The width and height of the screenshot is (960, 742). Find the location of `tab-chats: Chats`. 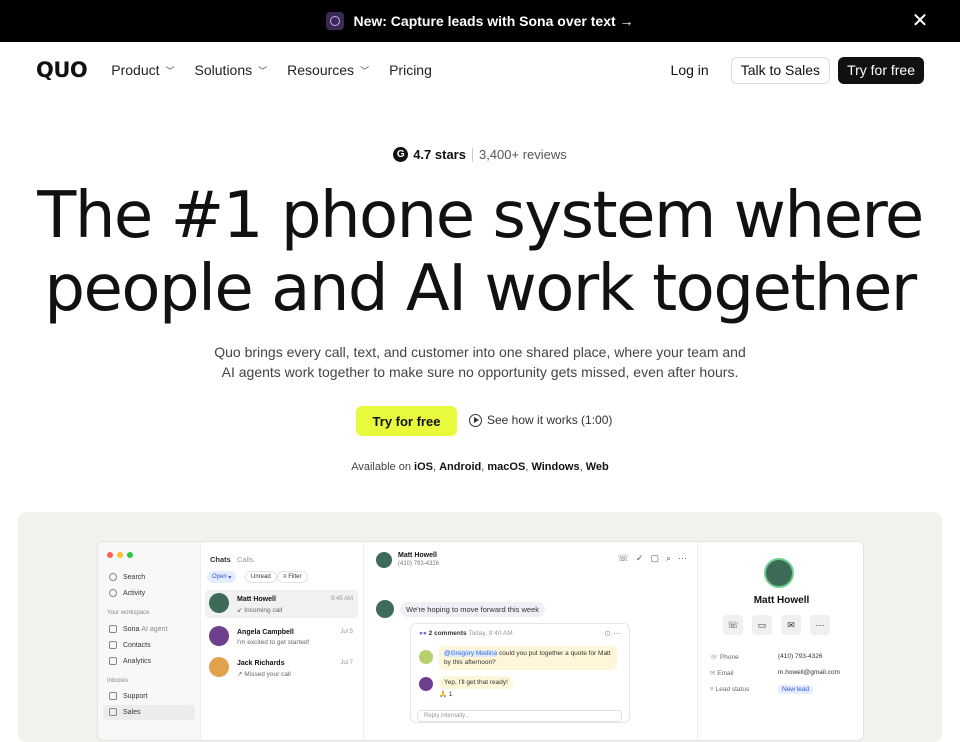

tab-chats: Chats is located at coordinates (220, 559).